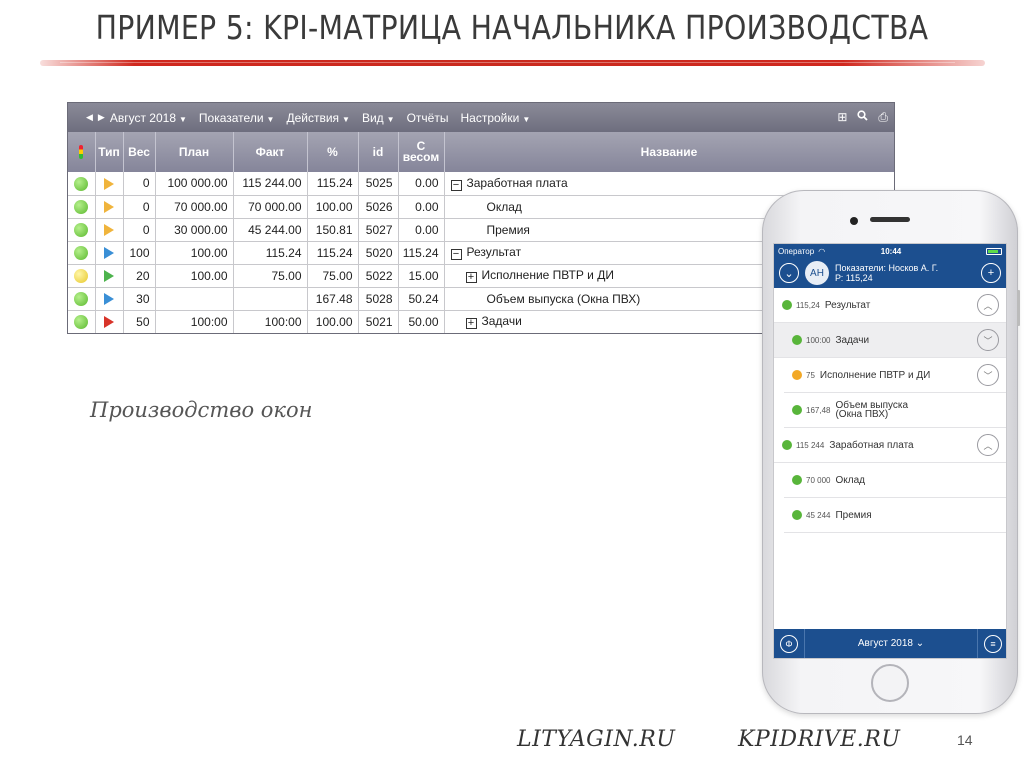 This screenshot has height=768, width=1024. I want to click on filter-icon: Φ, so click(789, 643).